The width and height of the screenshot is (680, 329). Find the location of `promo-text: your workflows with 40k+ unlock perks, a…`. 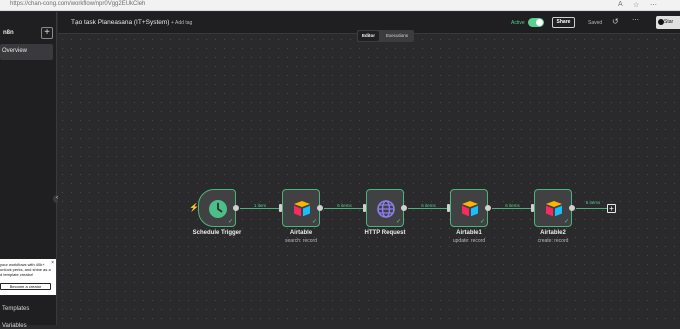

promo-text: your workflows with 40k+ unlock perks, a… is located at coordinates (26, 269).